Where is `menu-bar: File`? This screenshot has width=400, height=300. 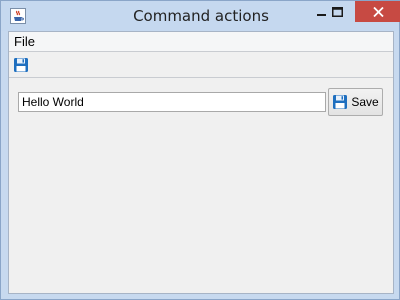 menu-bar: File is located at coordinates (201, 42).